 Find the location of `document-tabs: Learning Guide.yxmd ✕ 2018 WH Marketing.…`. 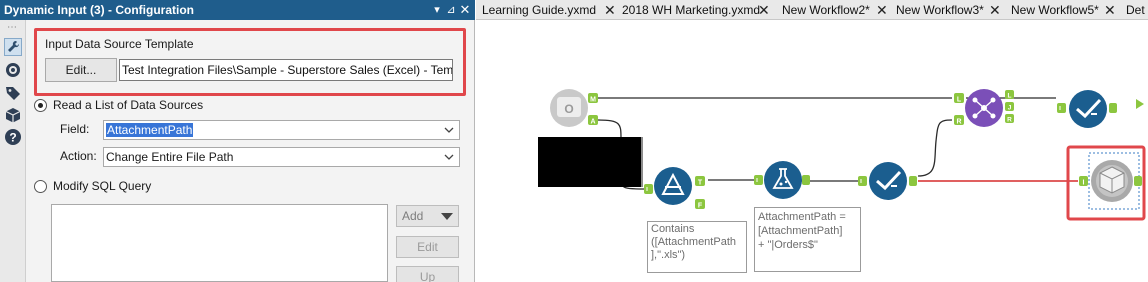

document-tabs: Learning Guide.yxmd ✕ 2018 WH Marketing.… is located at coordinates (812, 10).